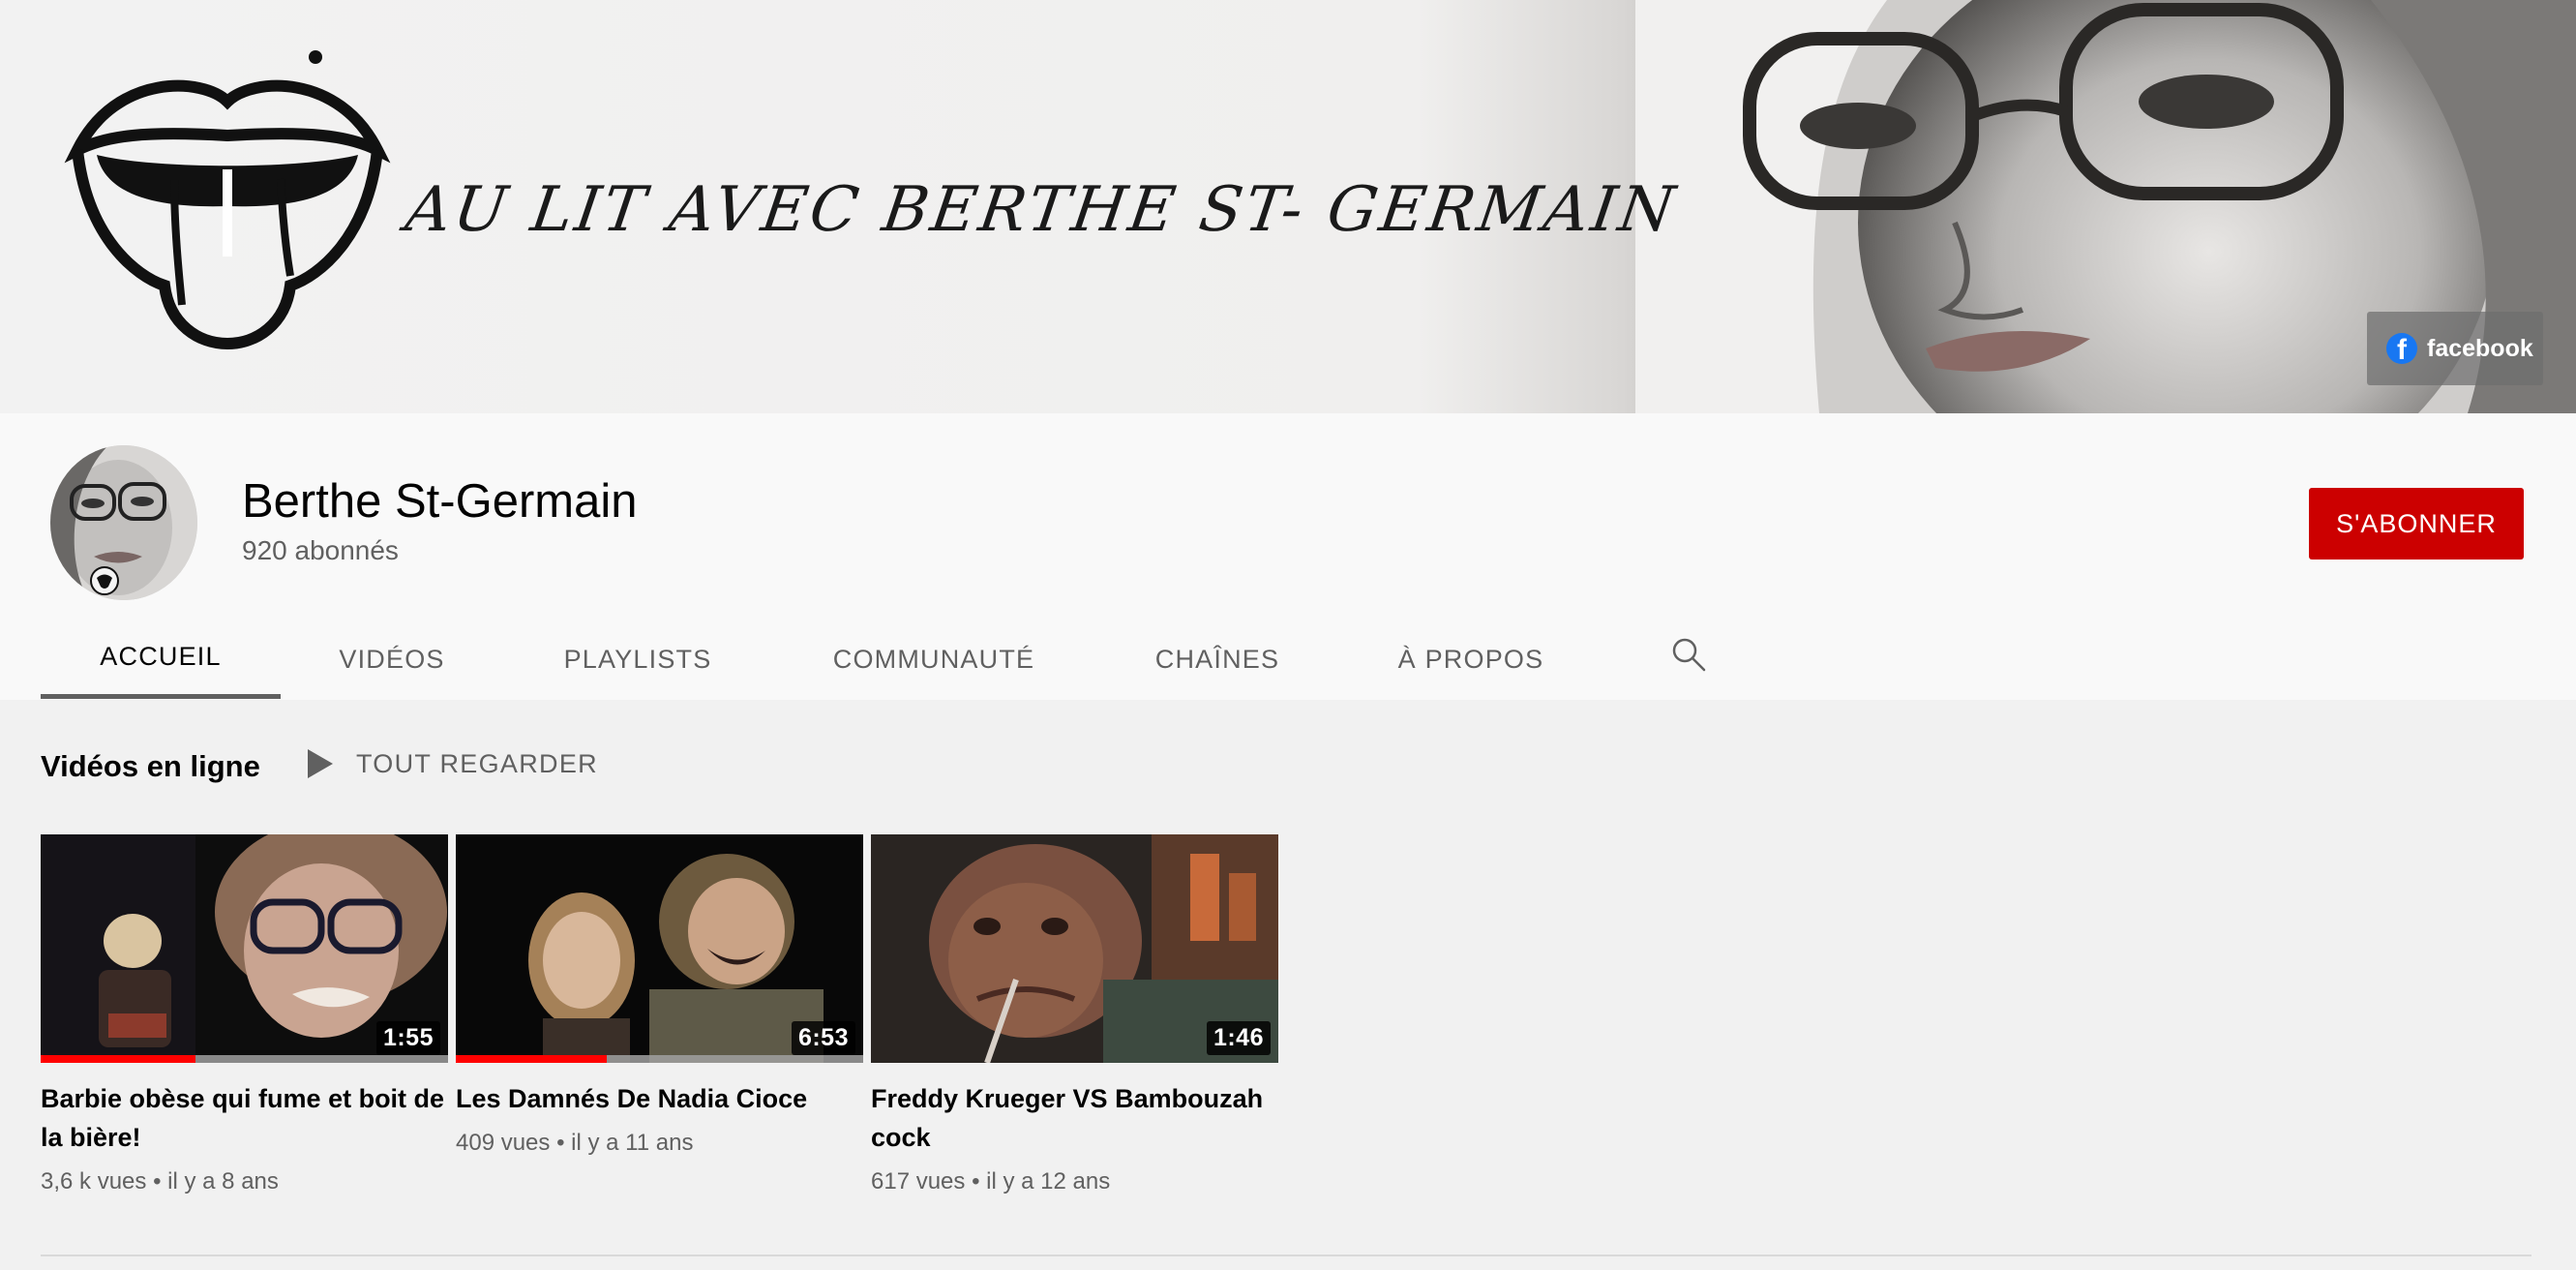  Describe the element at coordinates (1048, 1181) in the screenshot. I see `video-age: il y a 12 ans` at that location.